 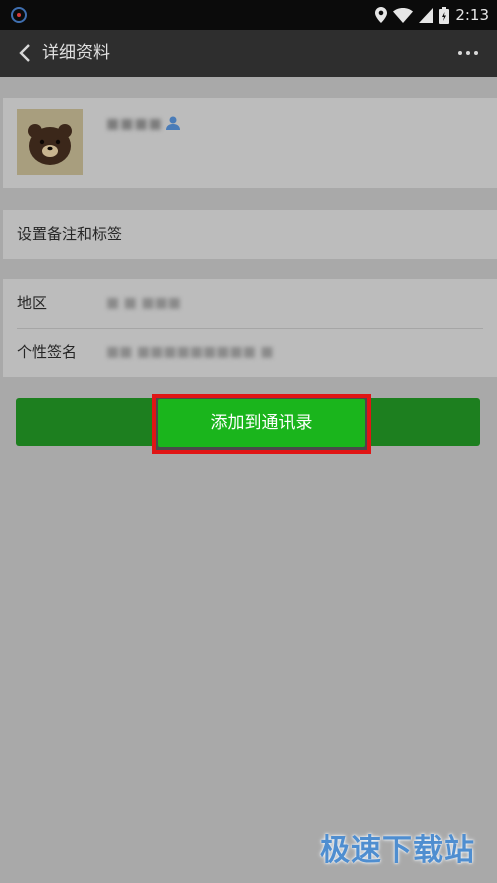 I want to click on set-remark-and-tags-row: 设置备注和标签, so click(x=250, y=234).